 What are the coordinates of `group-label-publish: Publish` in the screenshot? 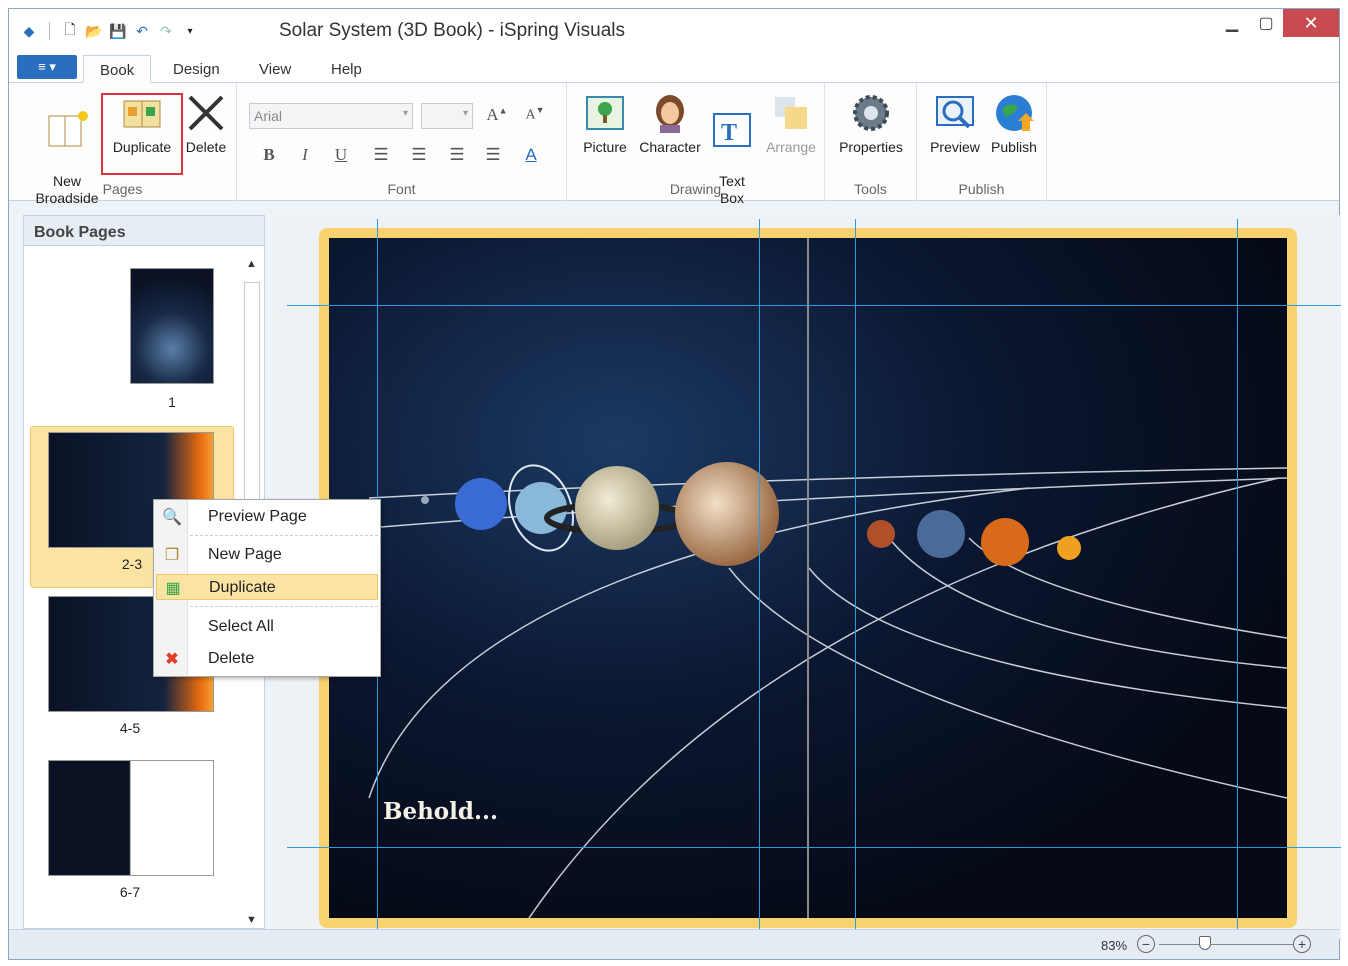 It's located at (981, 189).